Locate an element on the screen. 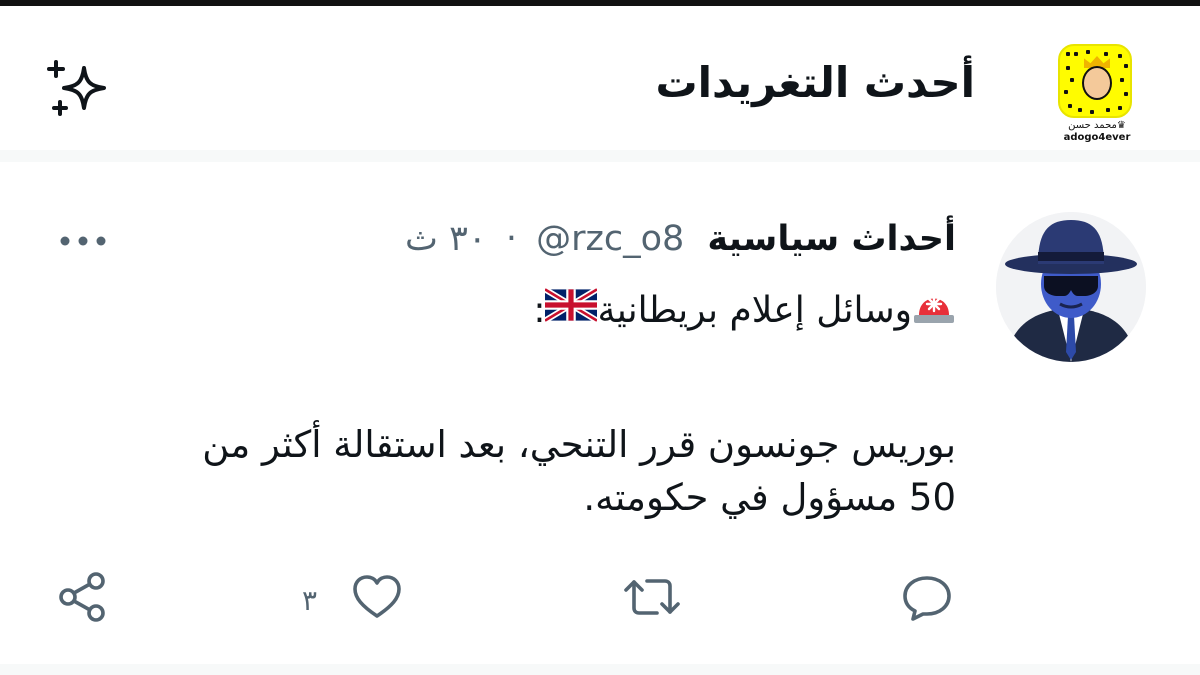  header-divider is located at coordinates (600, 156).